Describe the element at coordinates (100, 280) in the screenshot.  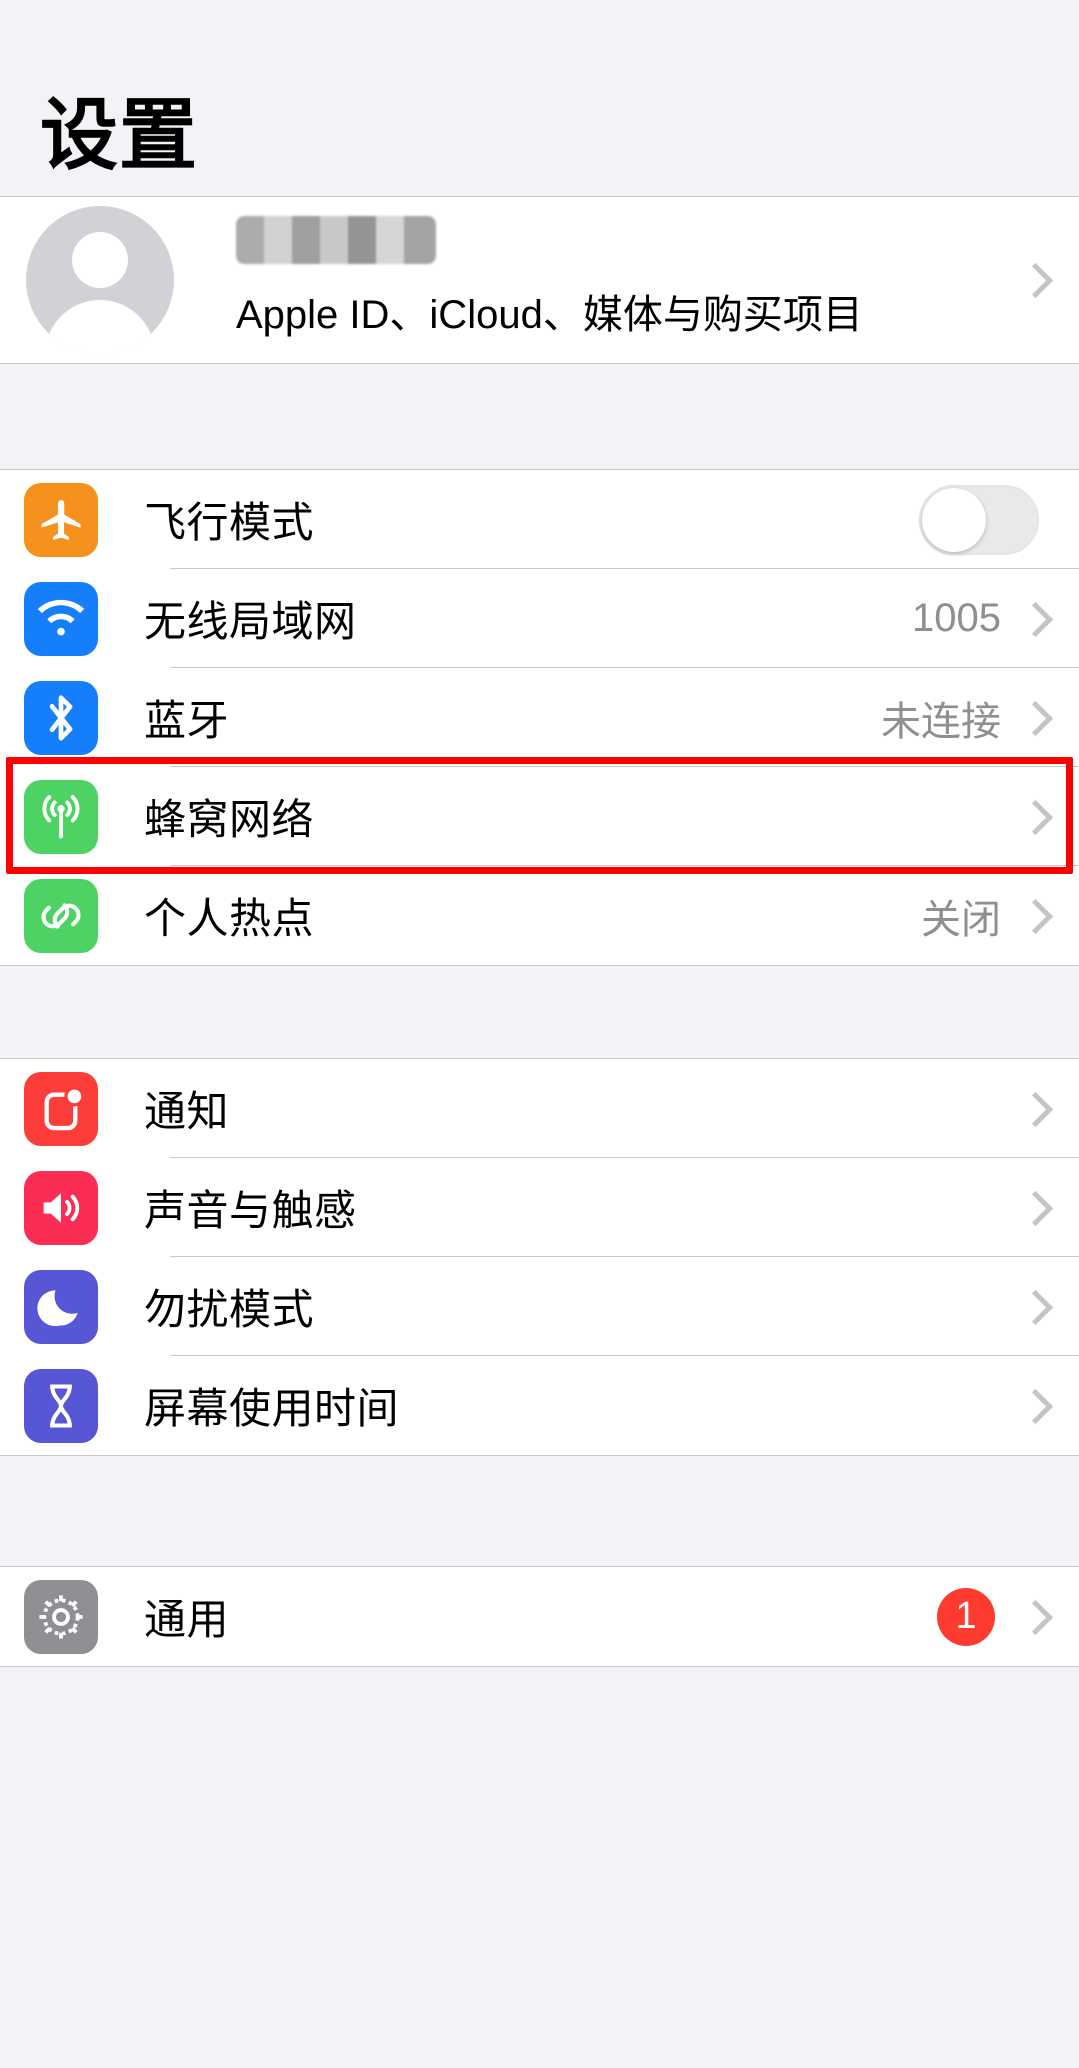
I see `avatar` at that location.